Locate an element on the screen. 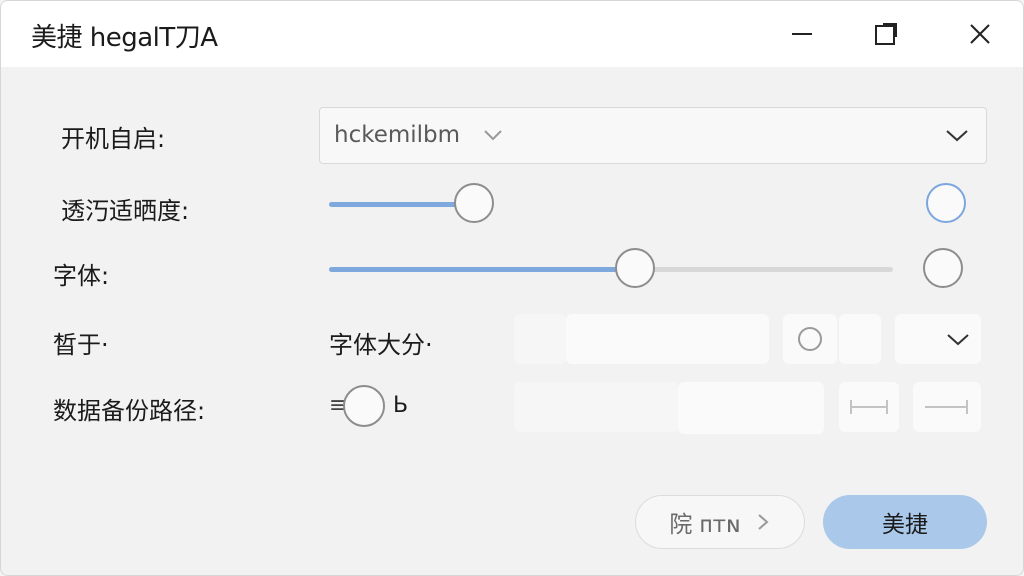 Image resolution: width=1024 pixels, height=576 pixels. autostart-label: 开机自启: is located at coordinates (113, 139).